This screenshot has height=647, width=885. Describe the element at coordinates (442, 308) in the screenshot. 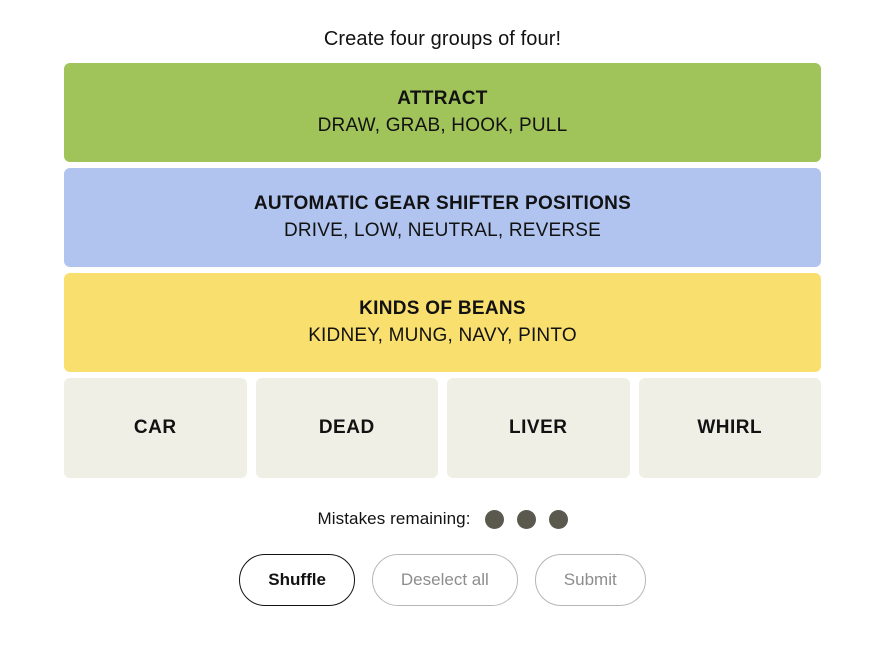

I see `solved-category-title: KINDS OF BEANS` at that location.